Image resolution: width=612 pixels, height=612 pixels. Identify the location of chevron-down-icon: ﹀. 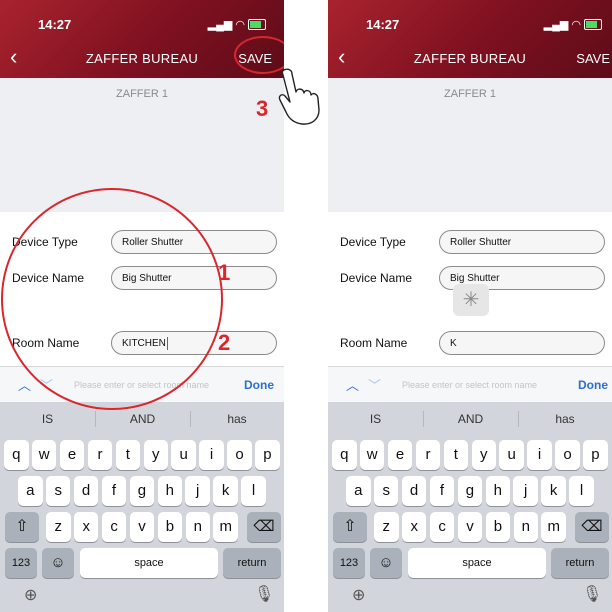
(374, 384).